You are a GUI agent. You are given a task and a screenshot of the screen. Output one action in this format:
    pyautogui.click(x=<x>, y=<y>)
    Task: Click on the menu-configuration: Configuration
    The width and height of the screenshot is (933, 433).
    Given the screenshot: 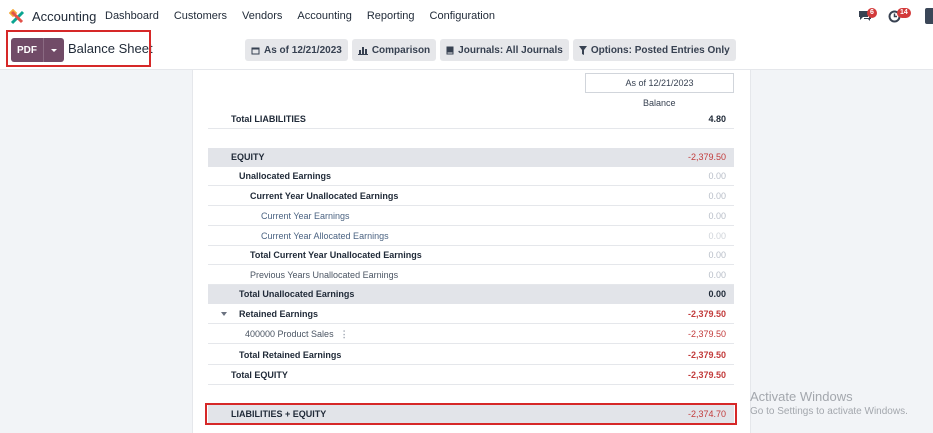 What is the action you would take?
    pyautogui.click(x=462, y=16)
    